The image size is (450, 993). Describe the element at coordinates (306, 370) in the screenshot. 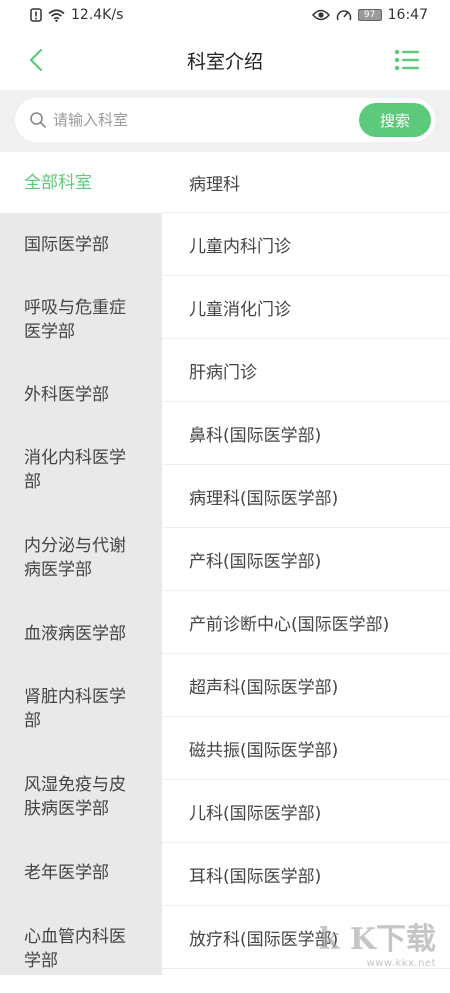

I see `department-item: 肝病门诊` at that location.